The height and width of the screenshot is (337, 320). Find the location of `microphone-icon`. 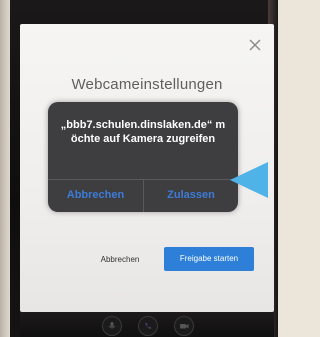

microphone-icon is located at coordinates (112, 325).